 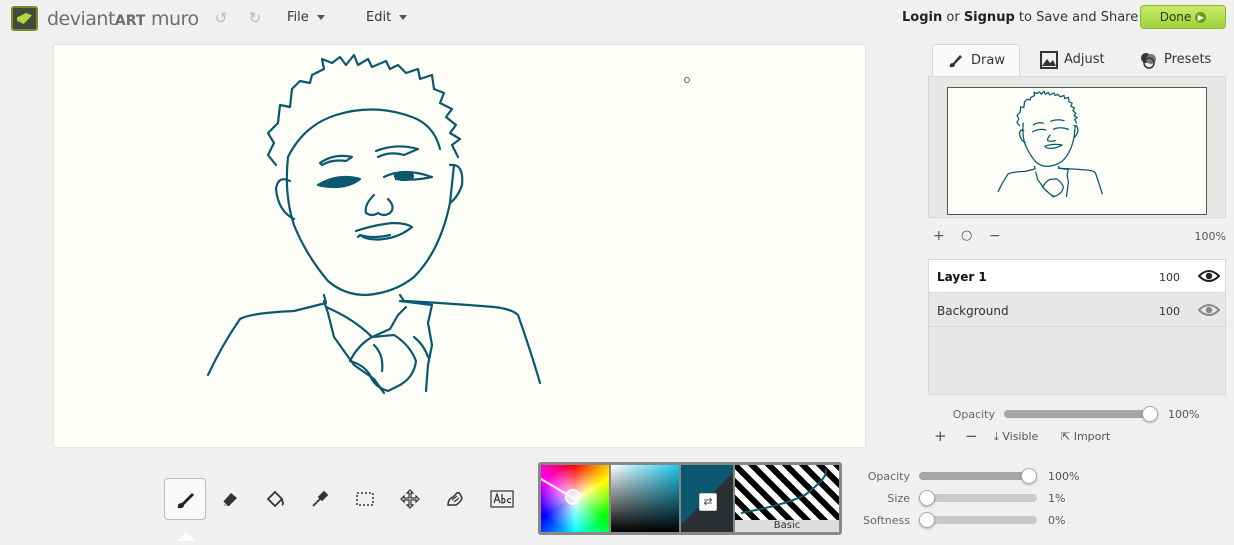 What do you see at coordinates (787, 526) in the screenshot?
I see `brush-name: Basic` at bounding box center [787, 526].